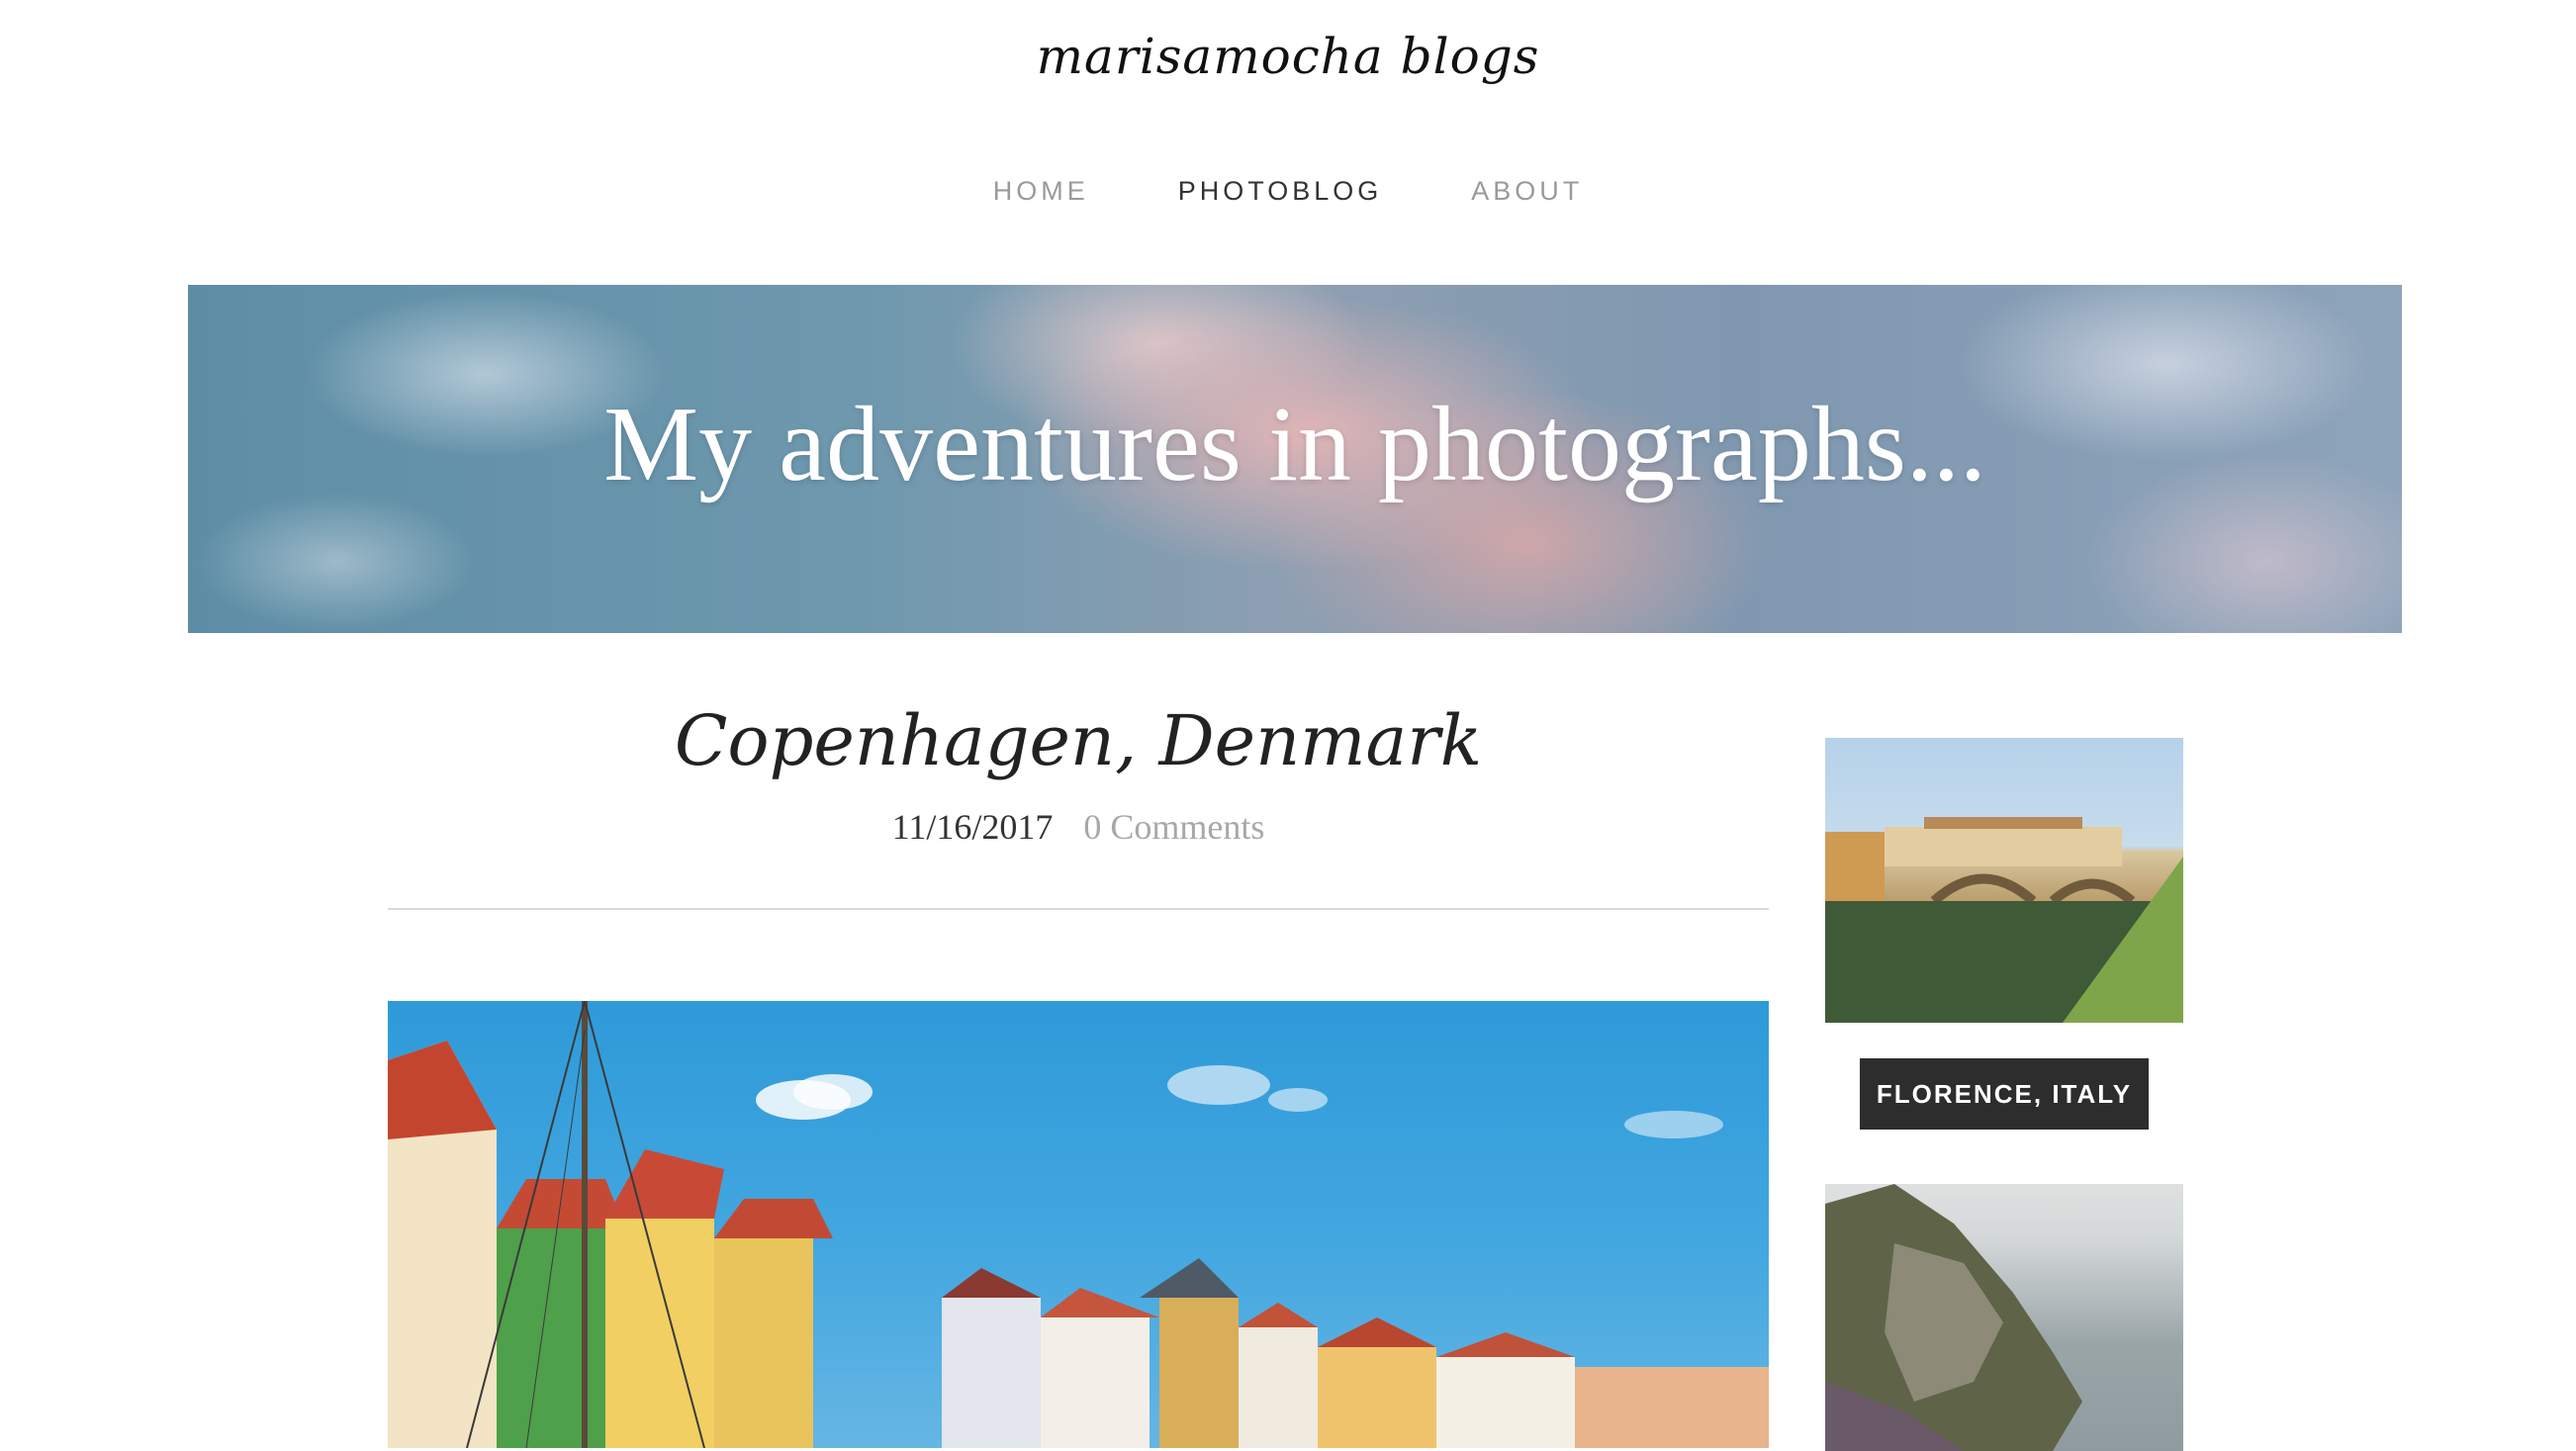 The height and width of the screenshot is (1451, 2576). I want to click on sidebar-photo-coast, so click(2004, 1317).